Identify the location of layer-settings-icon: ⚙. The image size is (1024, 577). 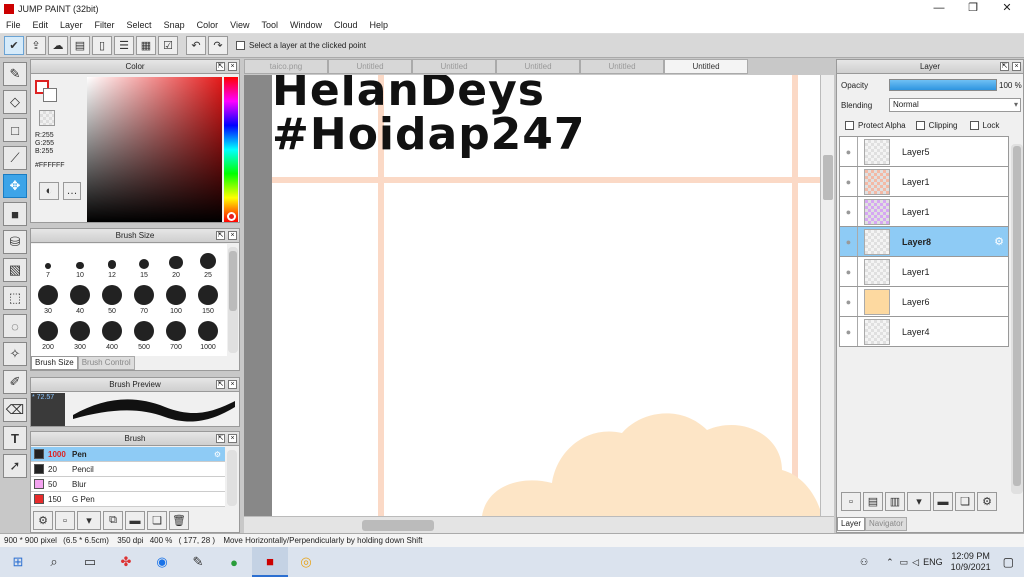
(987, 501).